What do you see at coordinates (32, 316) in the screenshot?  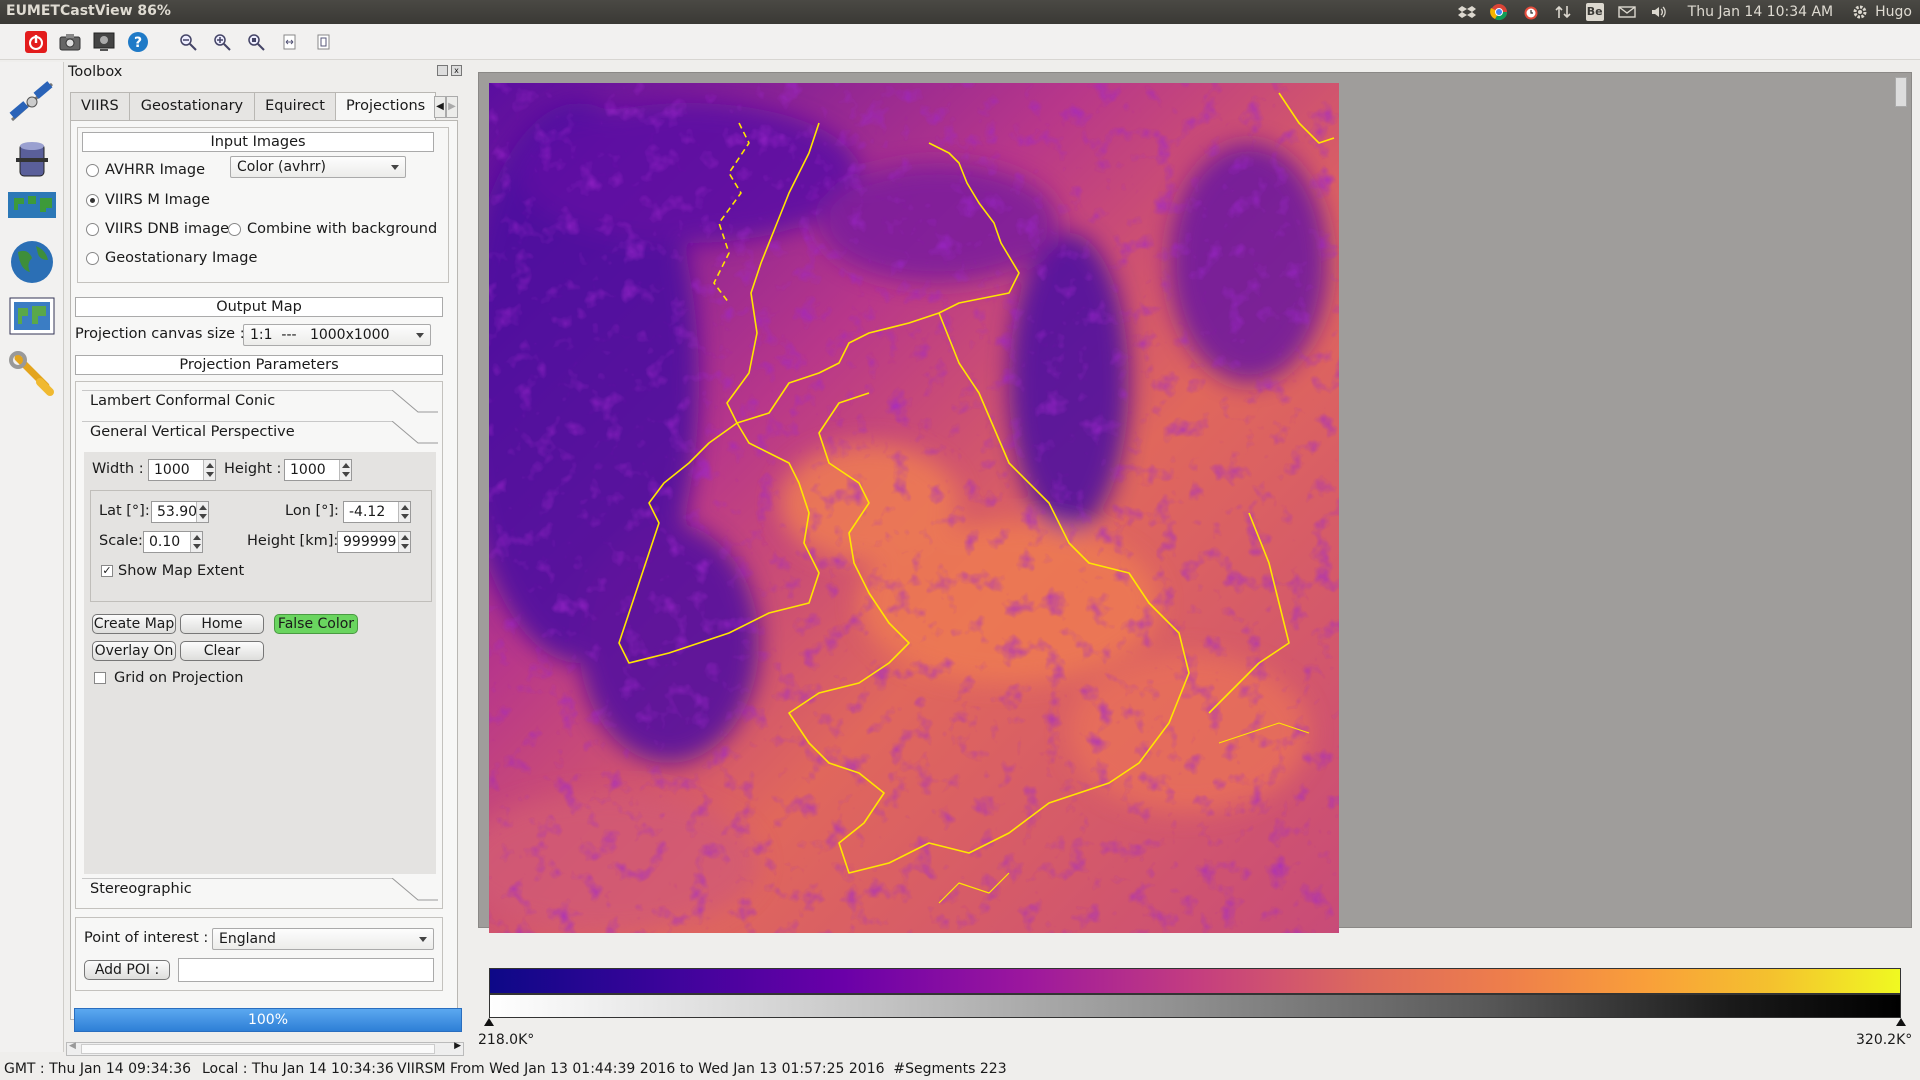 I see `projection-map-icon` at bounding box center [32, 316].